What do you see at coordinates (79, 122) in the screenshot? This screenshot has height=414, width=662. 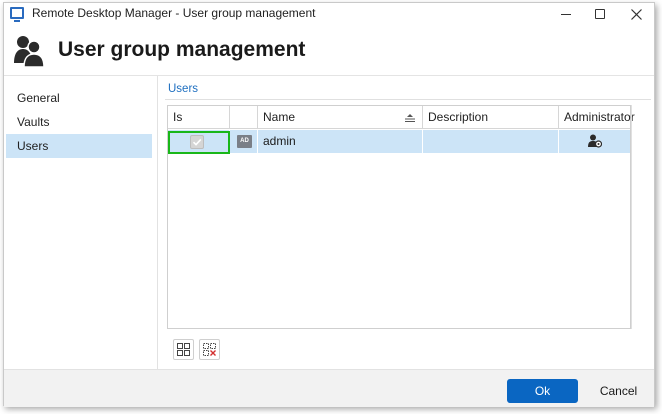 I see `sidebar-item-vaults: Vaults` at bounding box center [79, 122].